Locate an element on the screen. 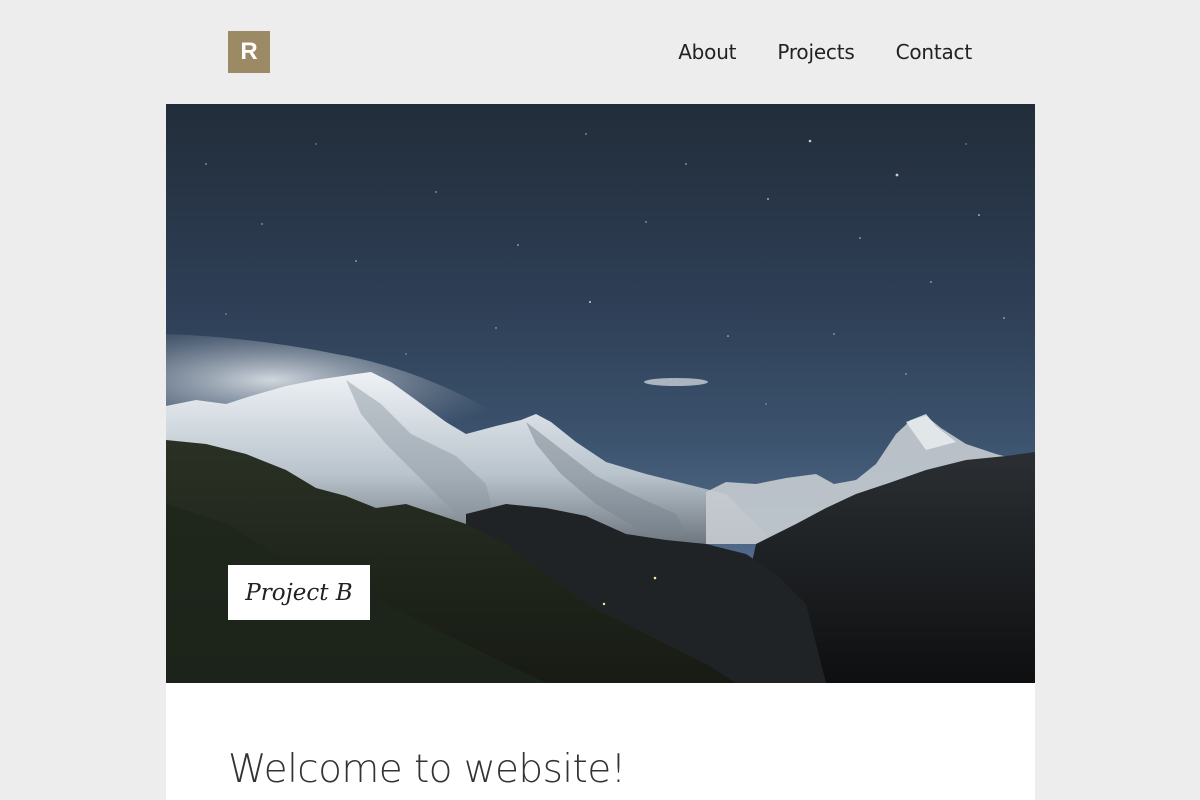 The width and height of the screenshot is (1200, 800). content-section: Welcome to website! is located at coordinates (600, 741).